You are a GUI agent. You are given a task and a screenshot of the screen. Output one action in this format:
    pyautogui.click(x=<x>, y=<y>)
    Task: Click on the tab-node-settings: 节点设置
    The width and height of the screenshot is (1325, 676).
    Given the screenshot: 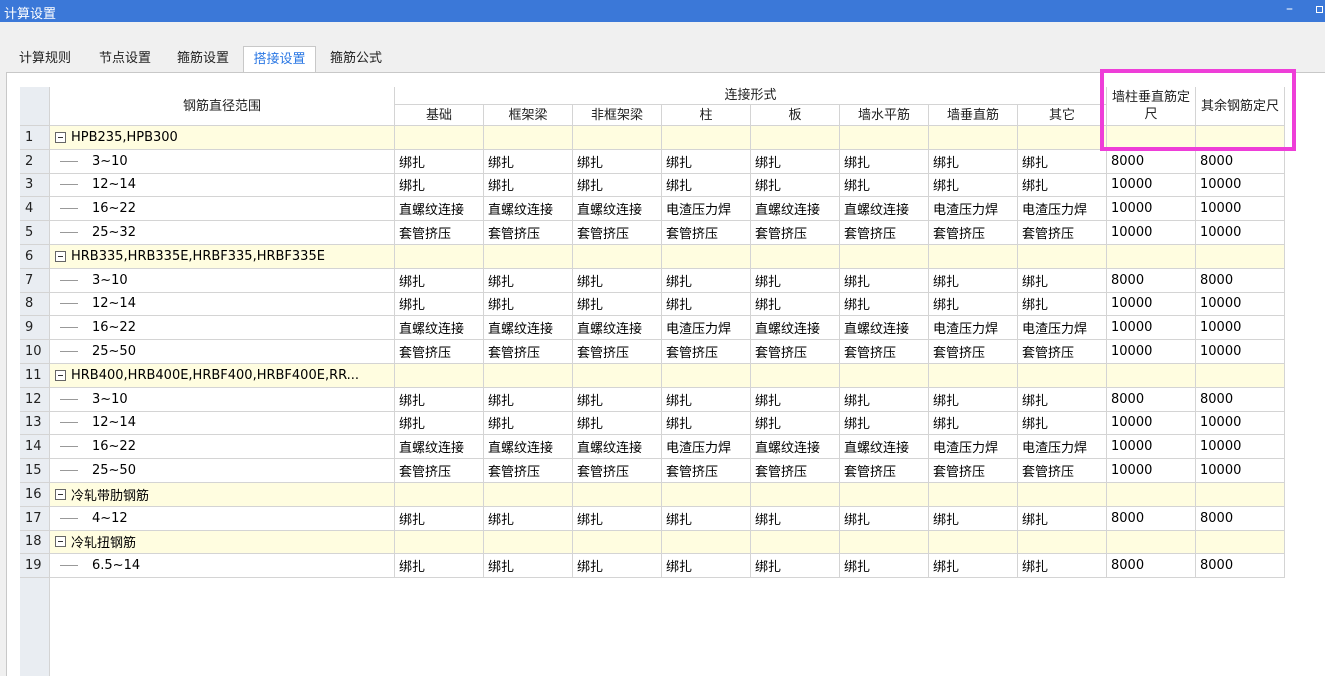 What is the action you would take?
    pyautogui.click(x=125, y=59)
    